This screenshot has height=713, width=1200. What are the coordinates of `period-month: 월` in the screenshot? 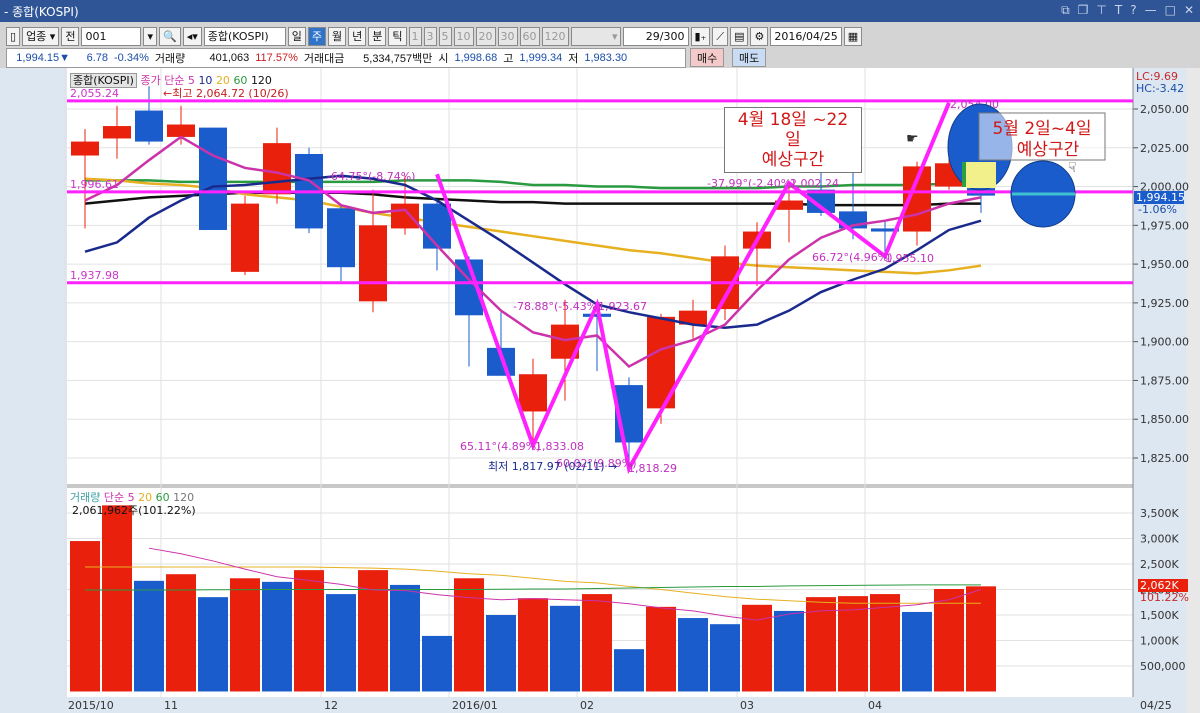 It's located at (337, 36).